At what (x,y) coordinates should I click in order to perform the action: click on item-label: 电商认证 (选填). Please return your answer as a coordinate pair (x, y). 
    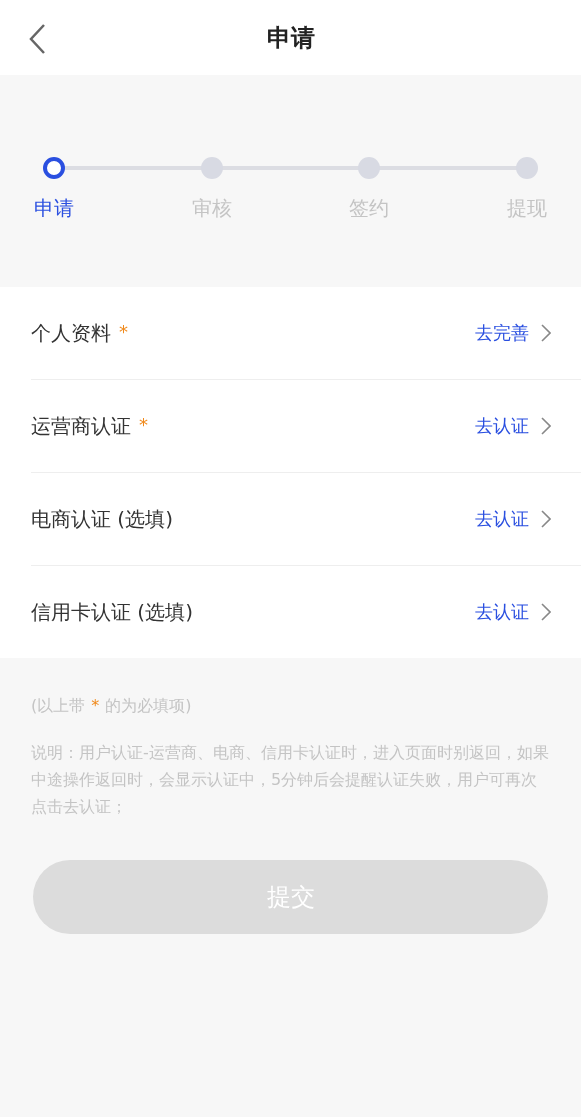
    Looking at the image, I should click on (102, 519).